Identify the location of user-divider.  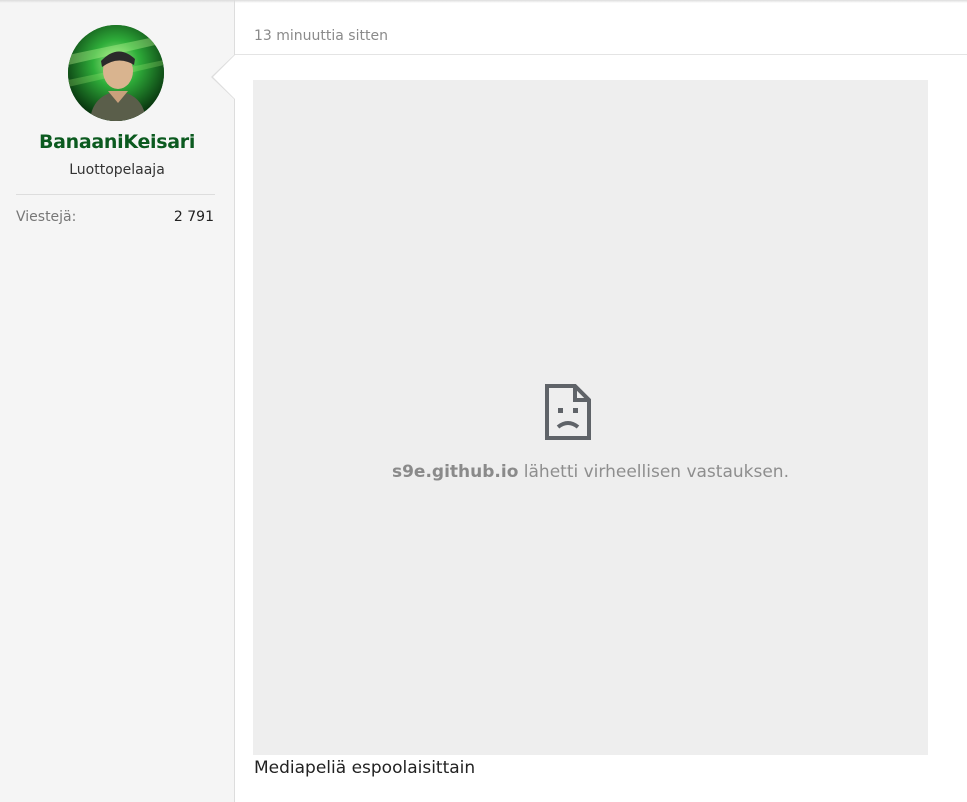
(115, 194).